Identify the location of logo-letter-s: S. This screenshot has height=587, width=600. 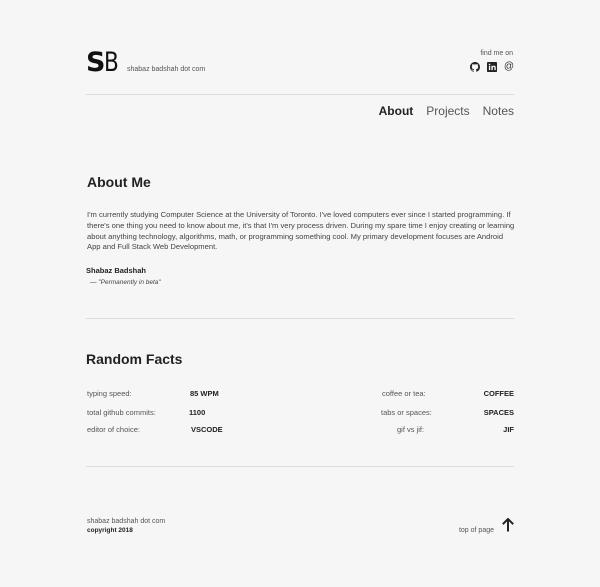
(96, 62).